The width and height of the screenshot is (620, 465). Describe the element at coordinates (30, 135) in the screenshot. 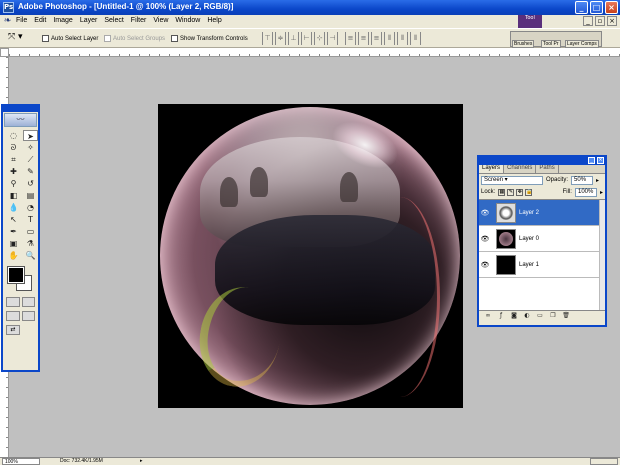

I see `move-tool-icon: ➤` at that location.